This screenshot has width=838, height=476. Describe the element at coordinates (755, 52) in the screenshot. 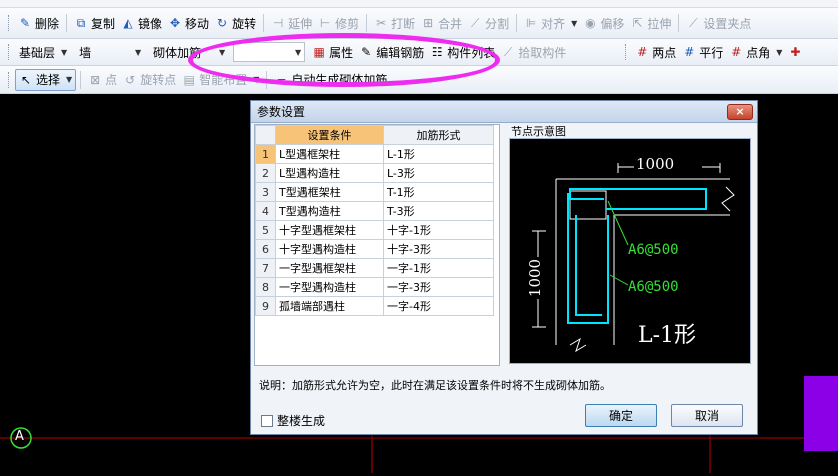

I see `point-angle-button: # 点角 ▼` at that location.